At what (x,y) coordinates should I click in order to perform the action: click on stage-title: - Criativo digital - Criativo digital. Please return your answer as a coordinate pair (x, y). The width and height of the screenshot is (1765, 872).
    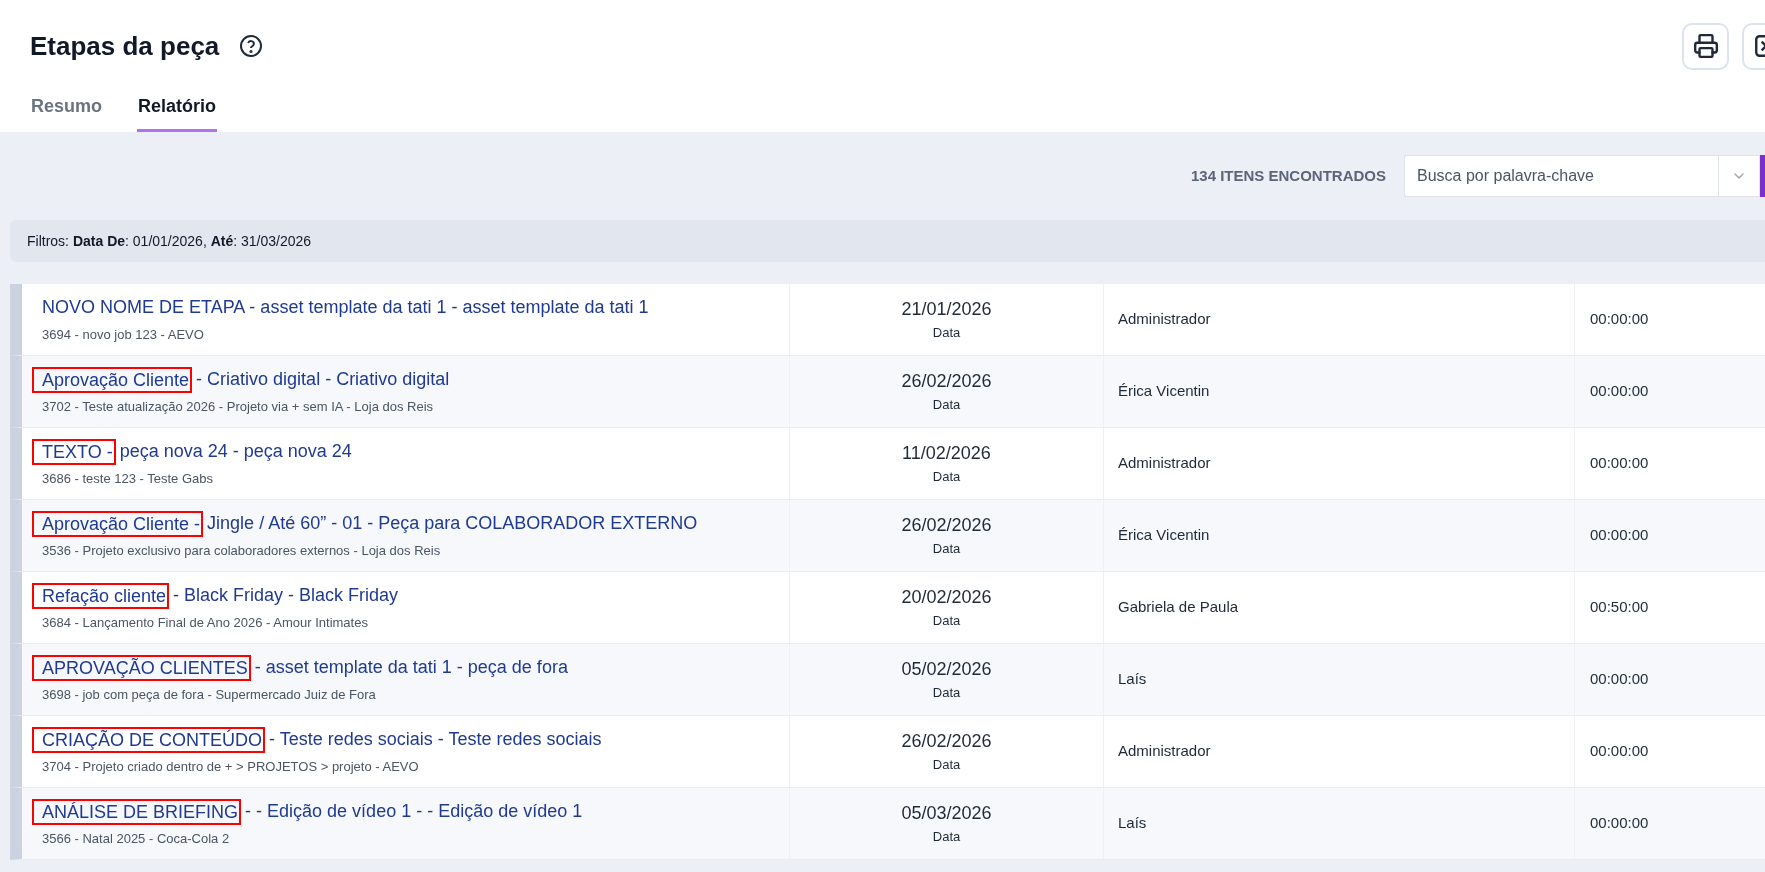
    Looking at the image, I should click on (323, 380).